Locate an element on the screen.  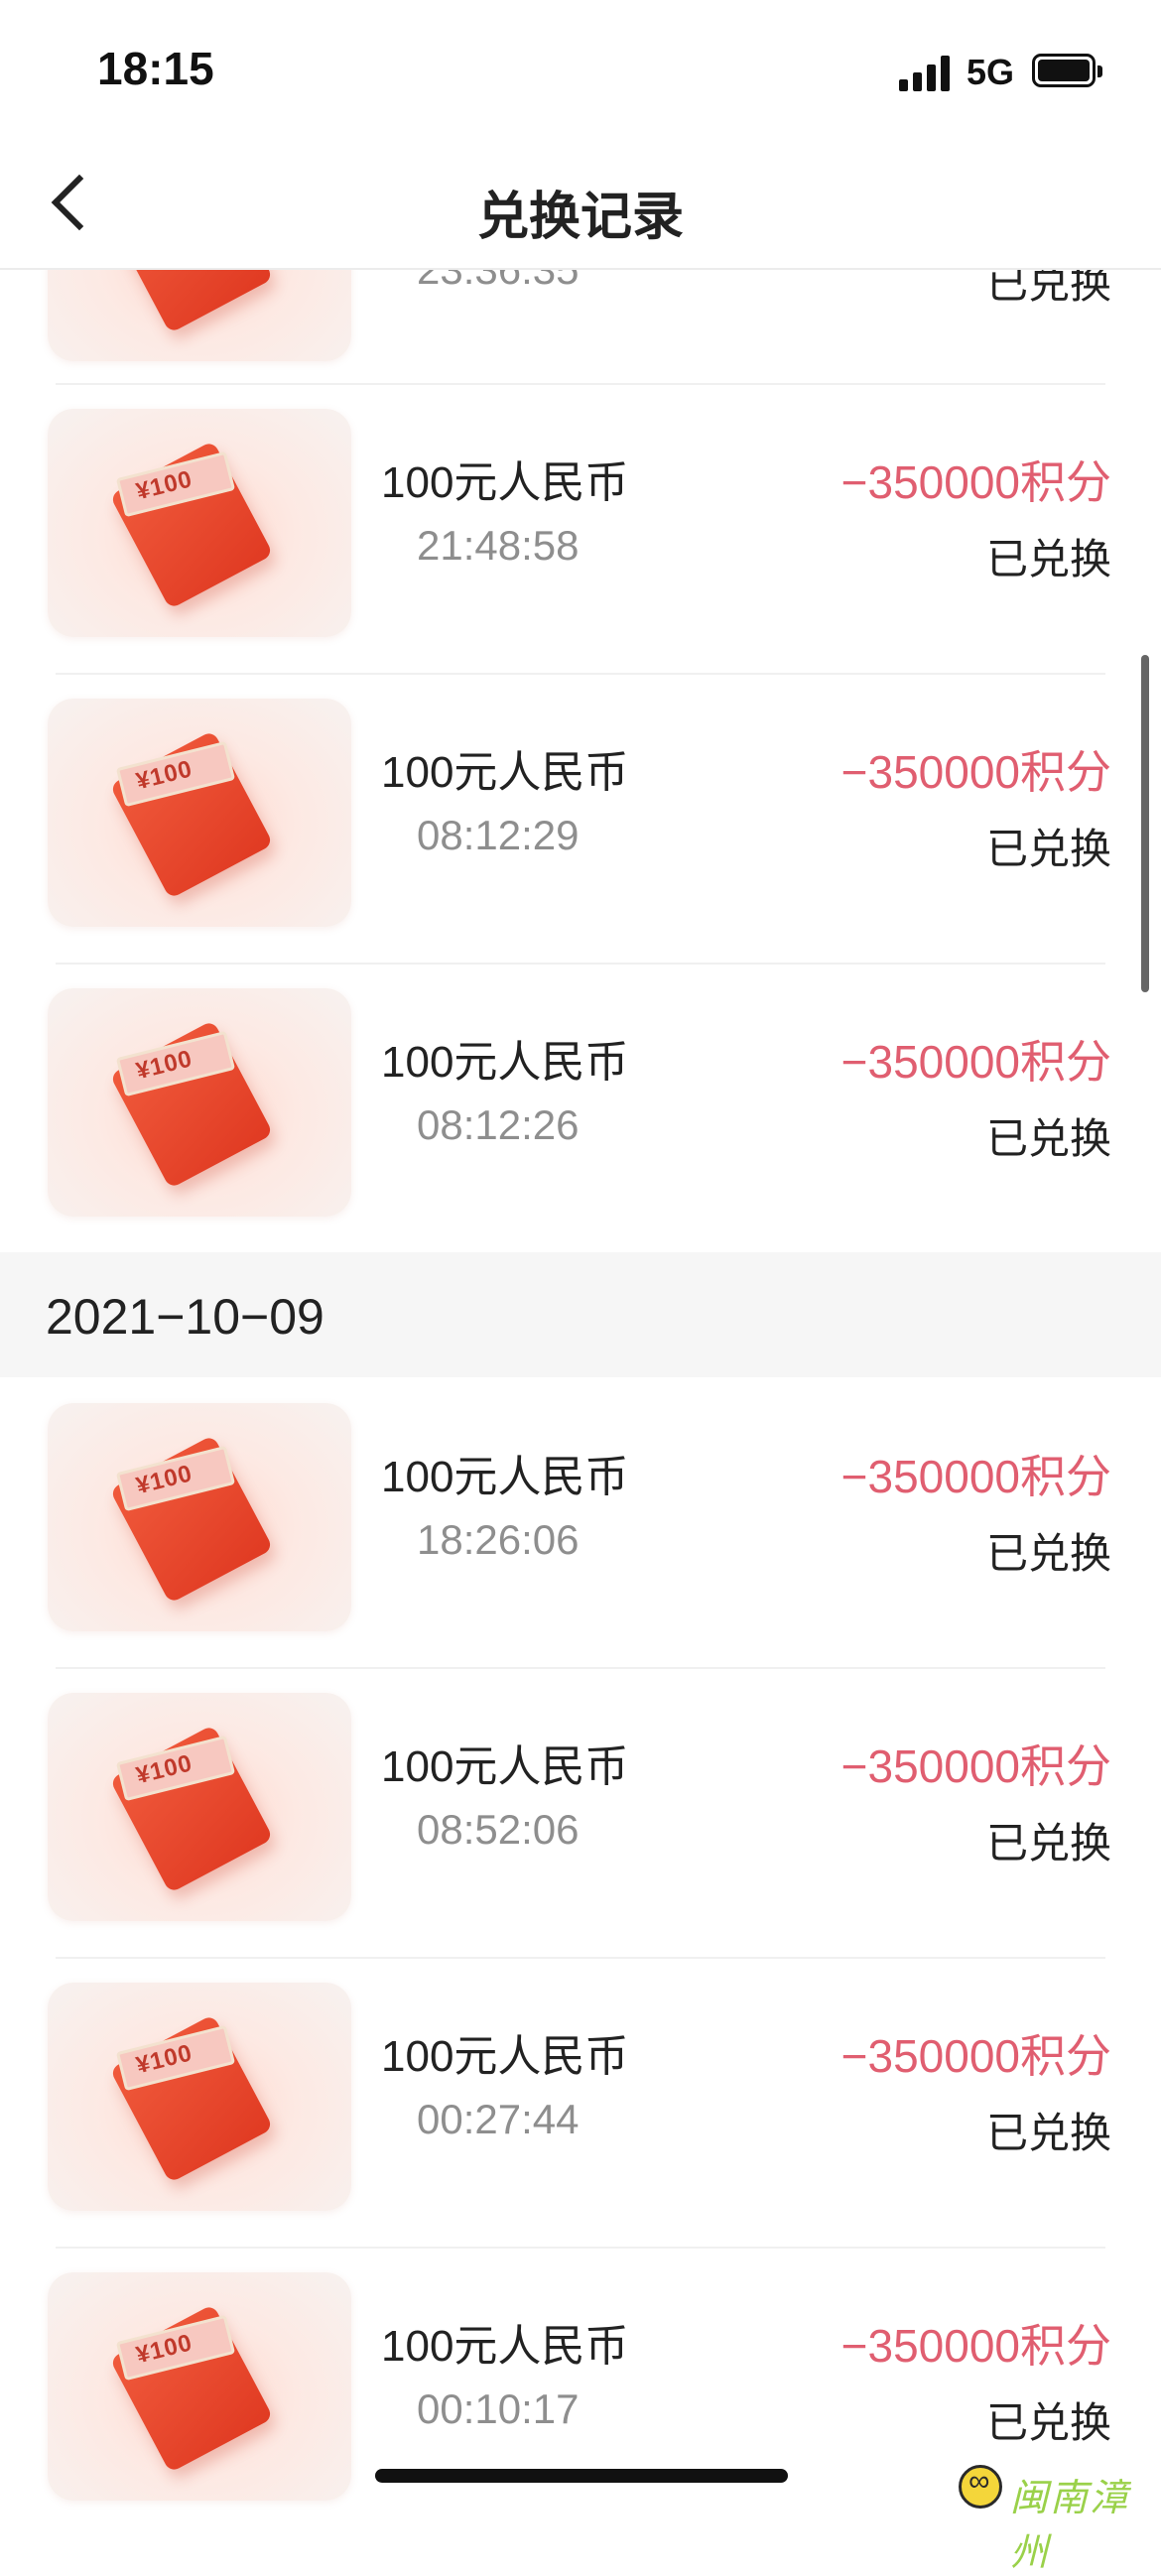
red-envelope-icon is located at coordinates (191, 301).